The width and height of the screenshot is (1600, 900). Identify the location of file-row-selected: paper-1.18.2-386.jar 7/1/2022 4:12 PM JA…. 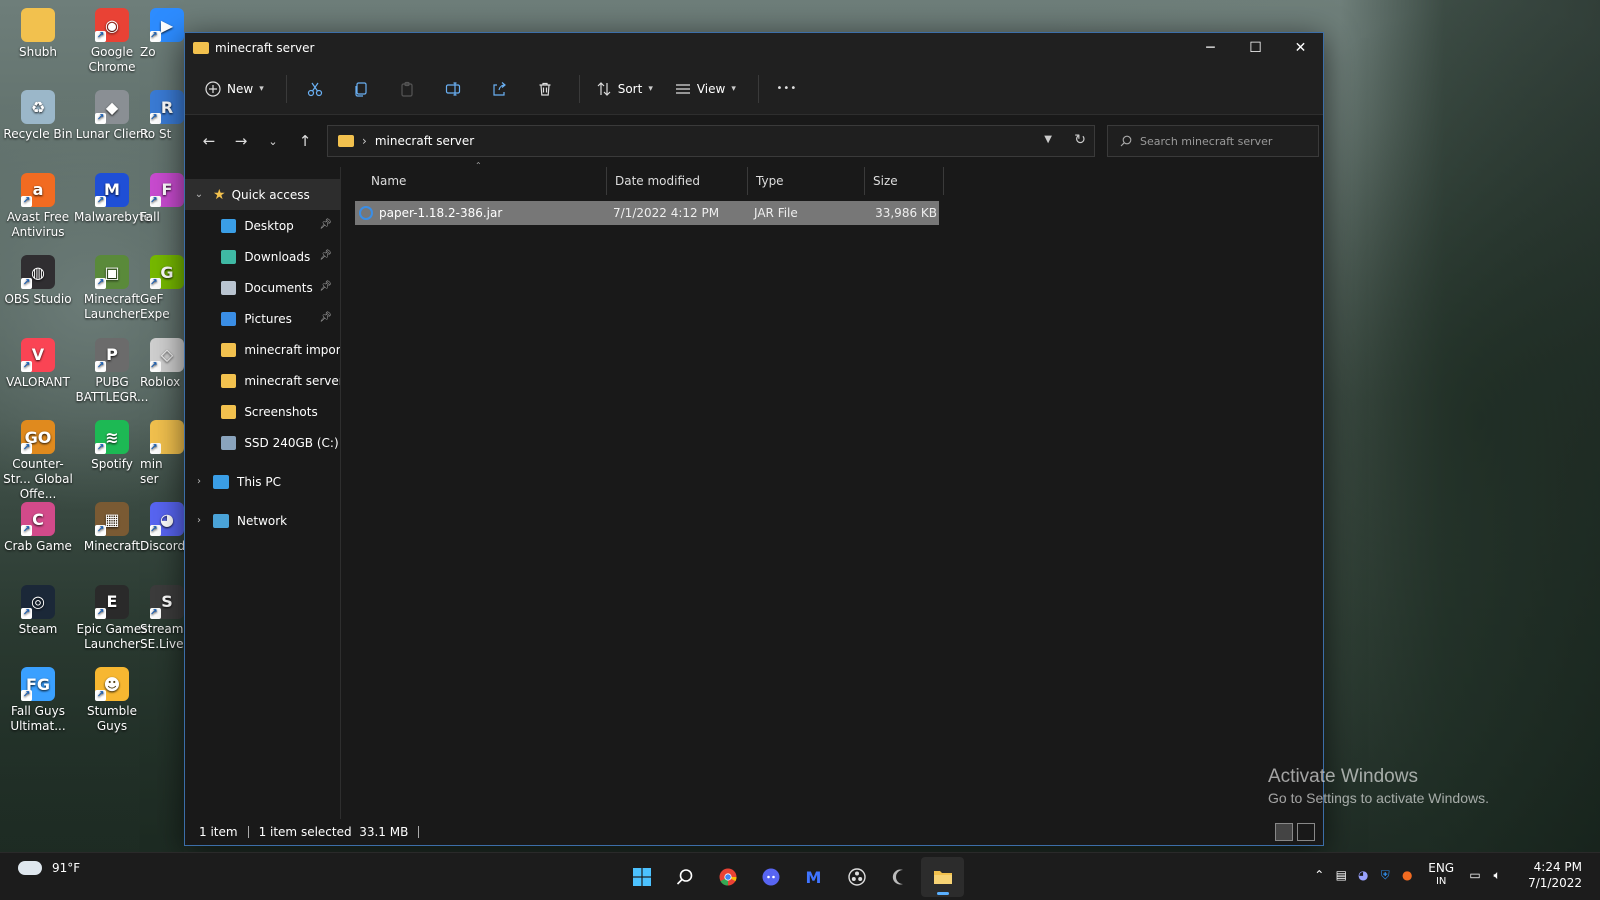
(647, 213).